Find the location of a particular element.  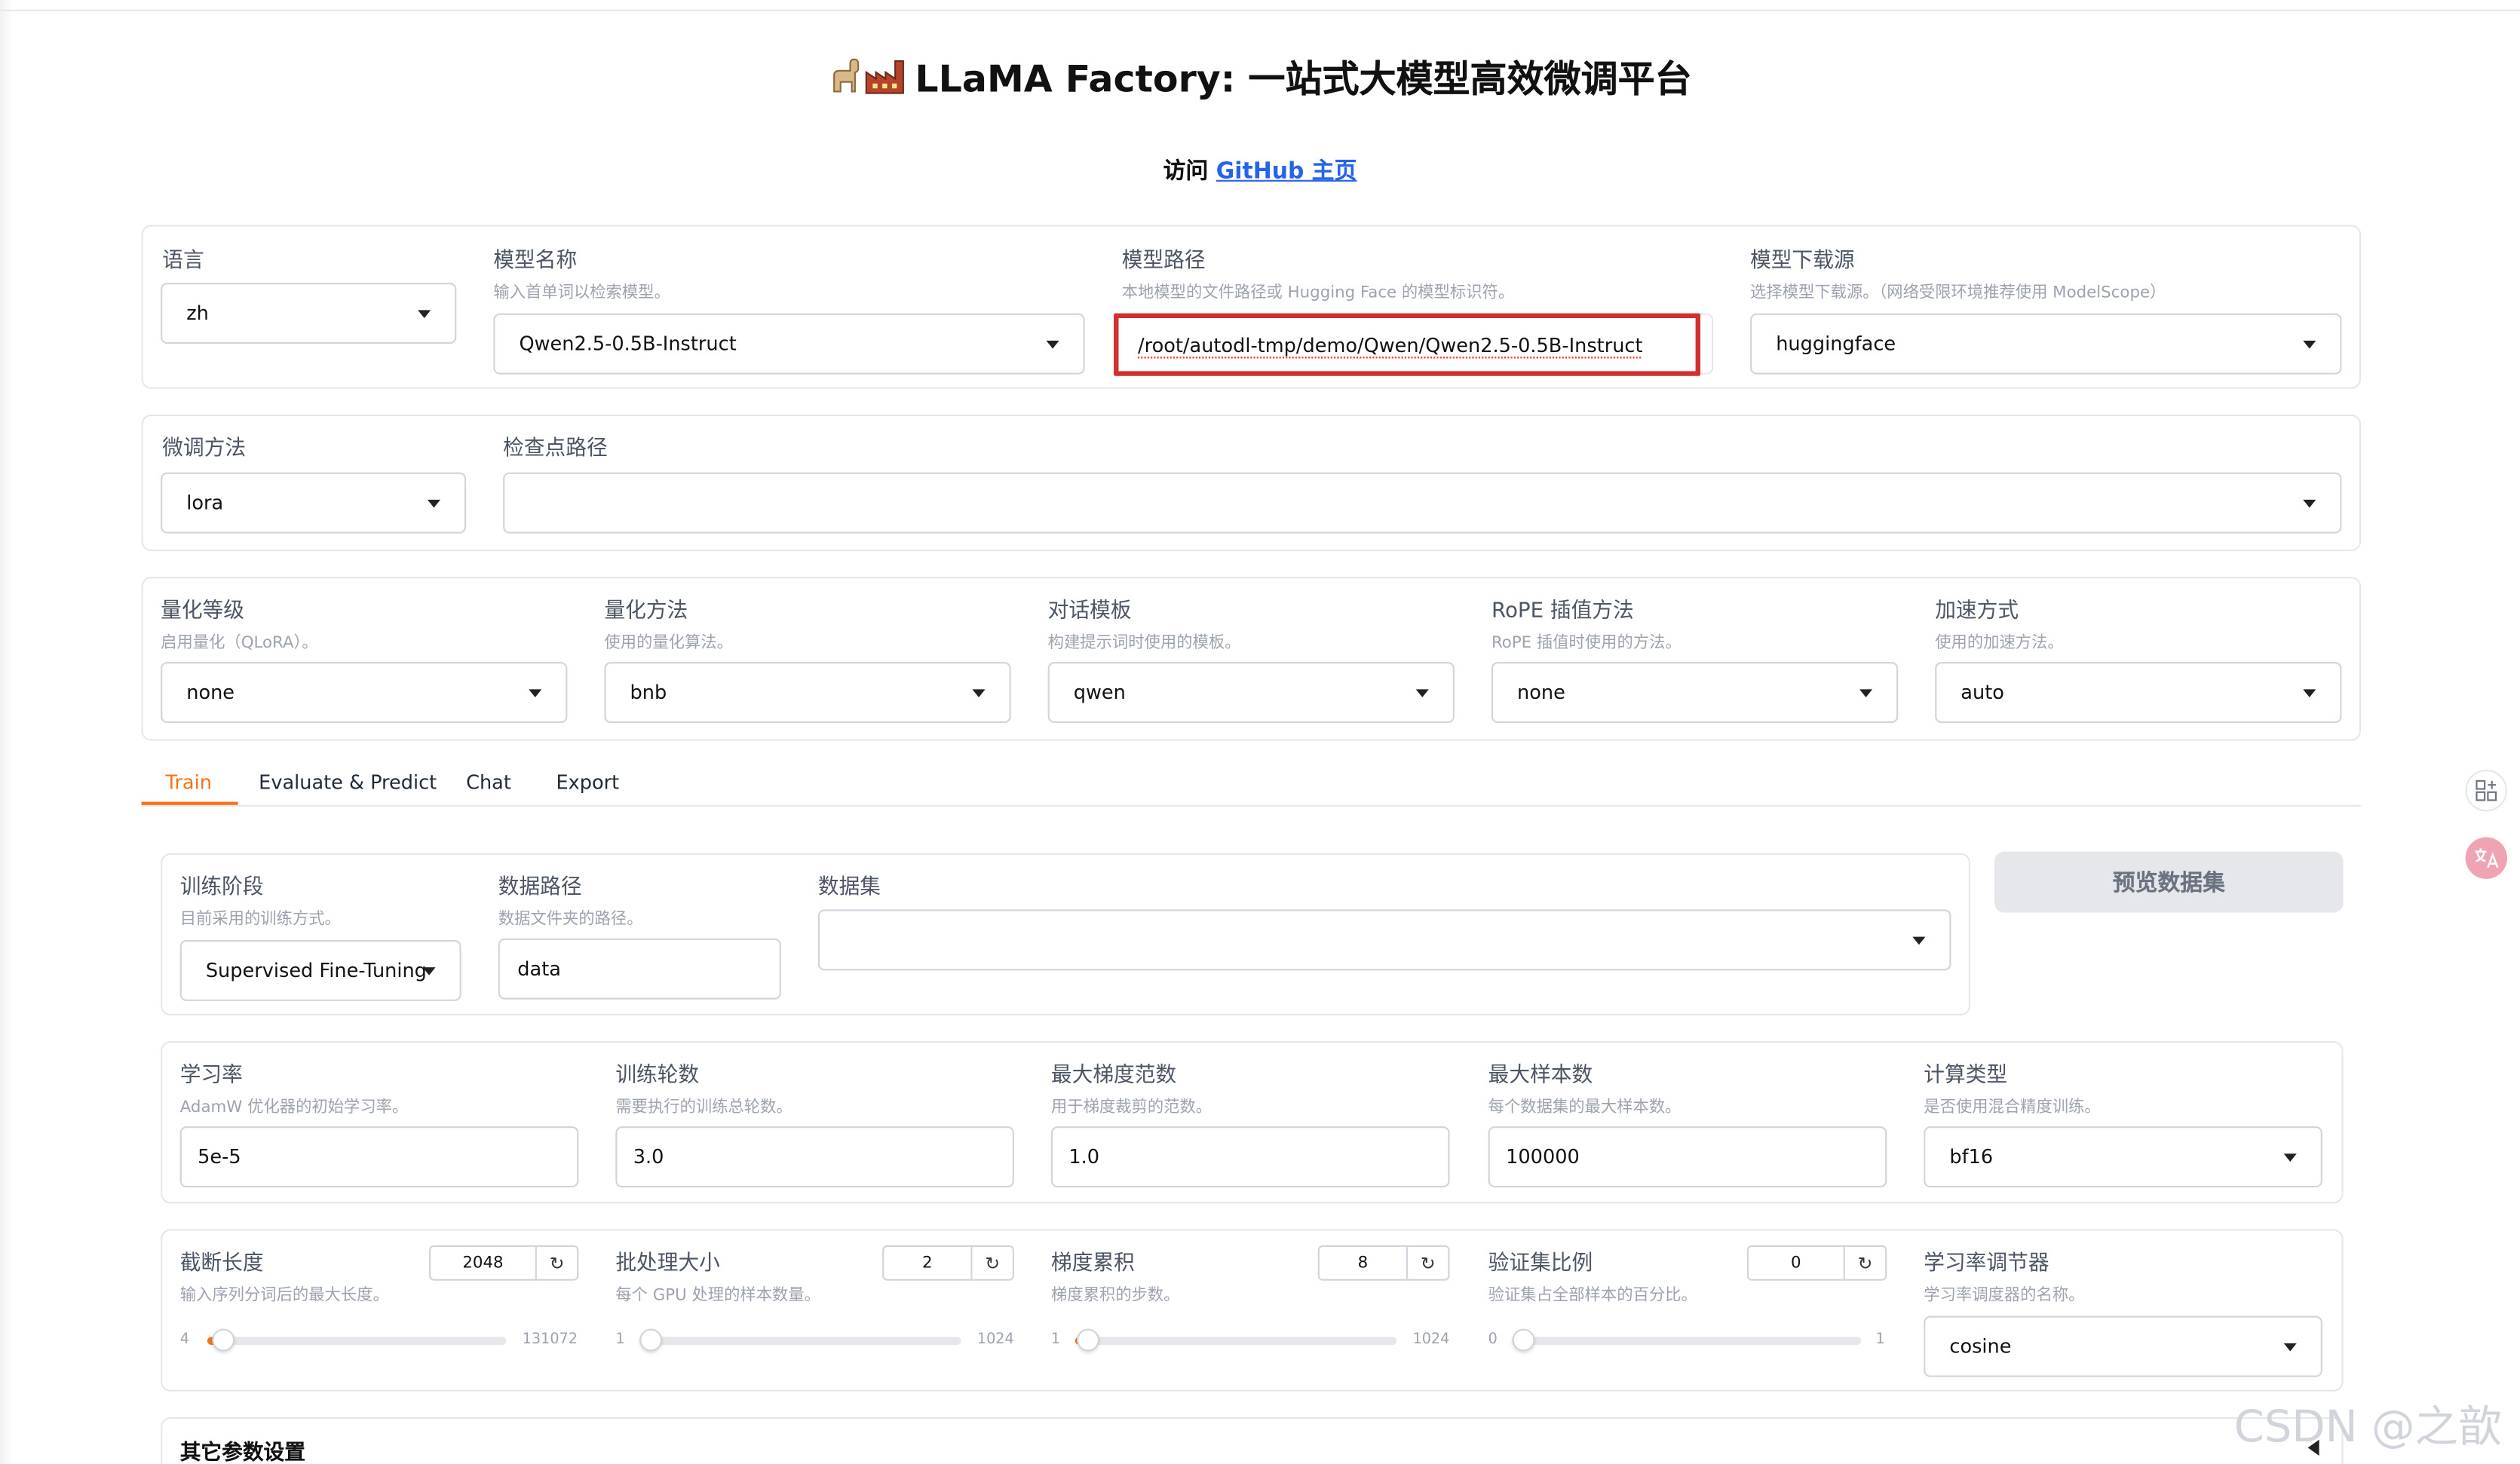

max-samples-input: 100000 is located at coordinates (1687, 1157).